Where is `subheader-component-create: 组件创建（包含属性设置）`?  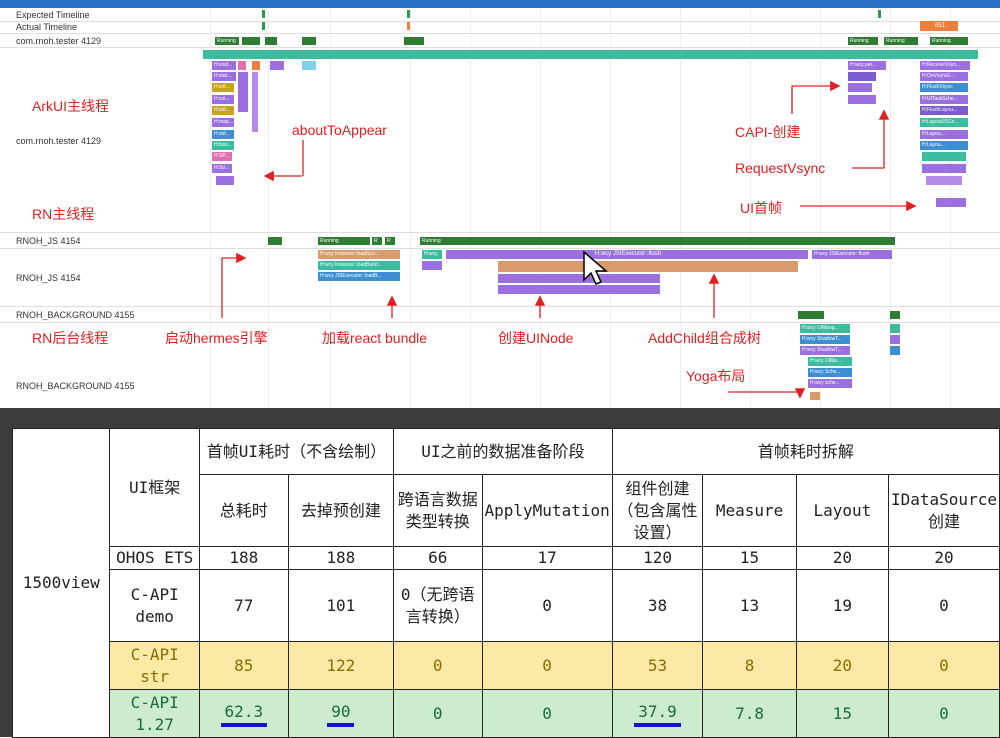
subheader-component-create: 组件创建（包含属性设置） is located at coordinates (657, 510).